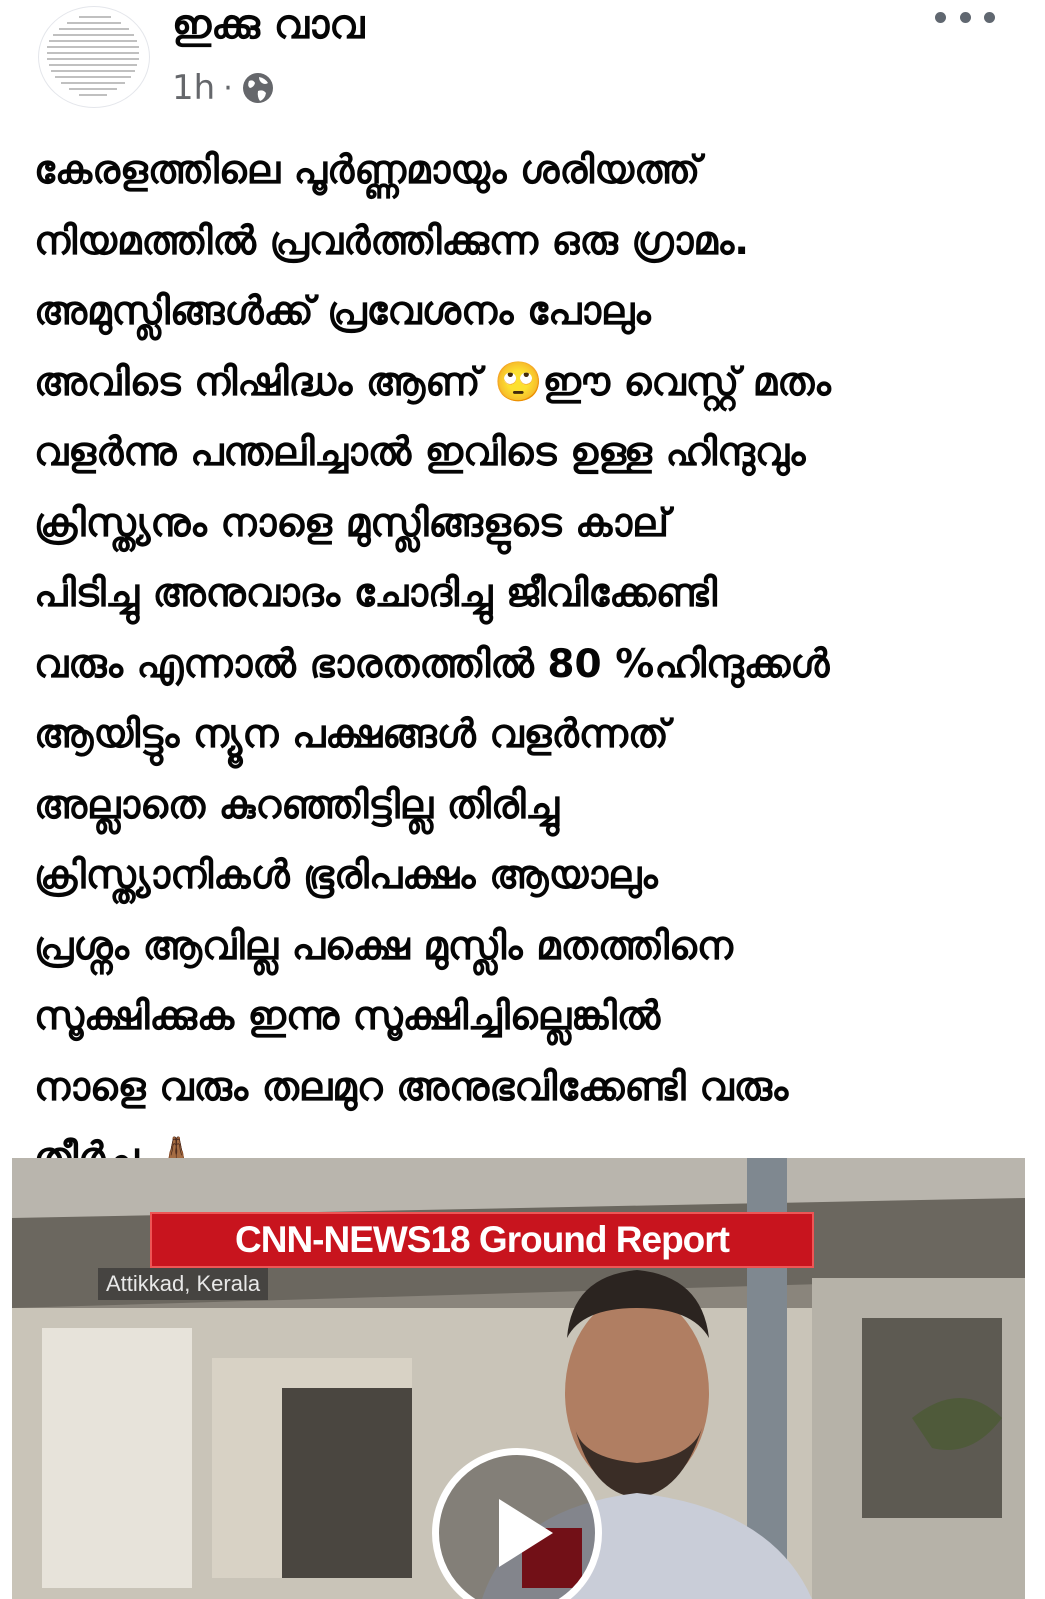  What do you see at coordinates (268, 25) in the screenshot?
I see `author-name: ഇക്കു വാവ` at bounding box center [268, 25].